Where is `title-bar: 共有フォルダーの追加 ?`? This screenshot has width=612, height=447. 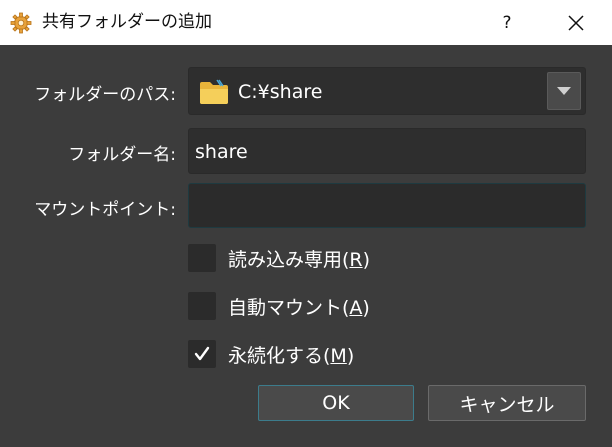
title-bar: 共有フォルダーの追加 ? is located at coordinates (306, 22).